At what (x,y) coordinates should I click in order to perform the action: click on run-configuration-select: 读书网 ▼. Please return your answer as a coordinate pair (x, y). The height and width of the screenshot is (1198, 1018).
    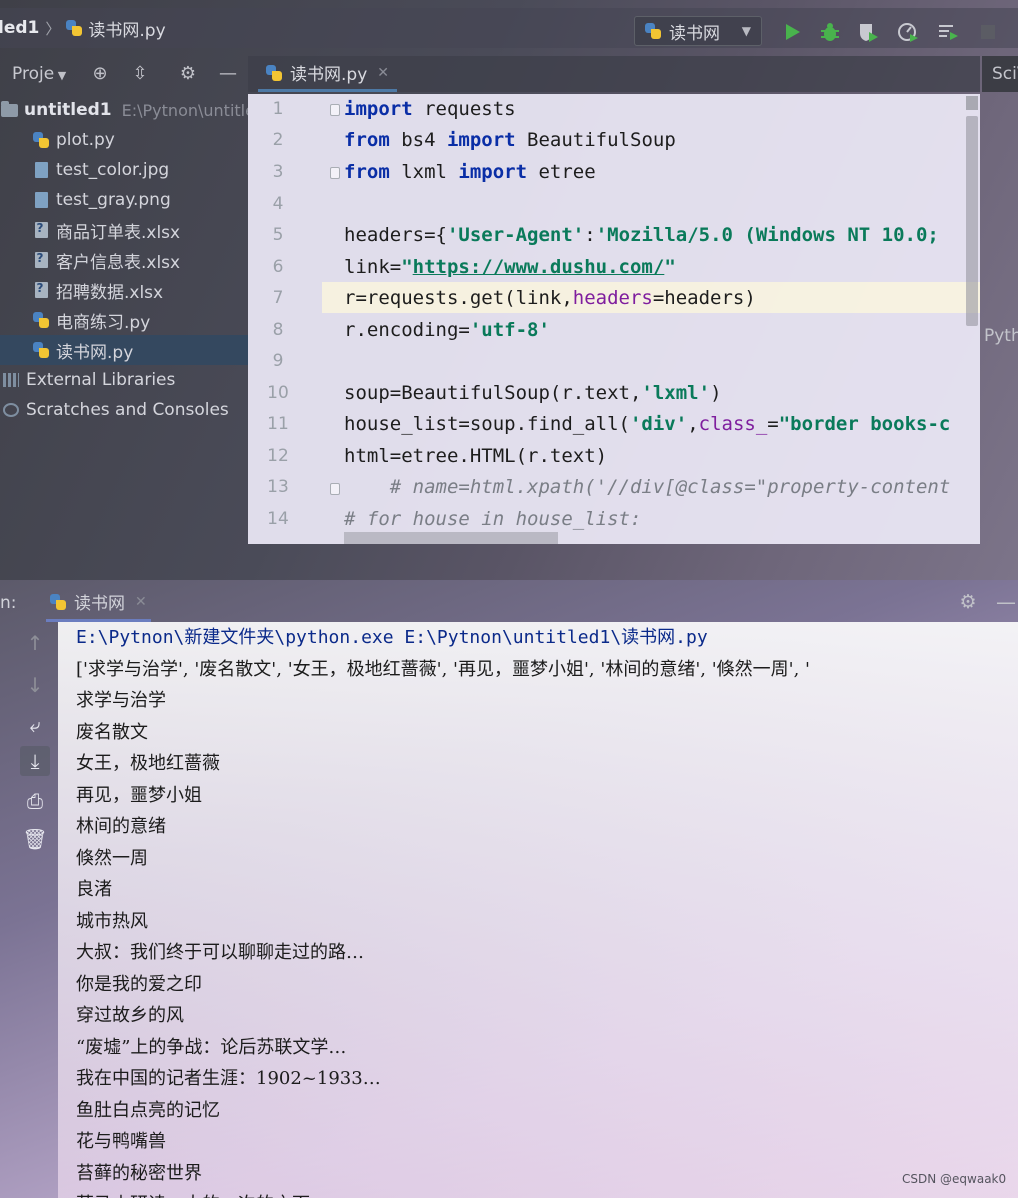
    Looking at the image, I should click on (698, 31).